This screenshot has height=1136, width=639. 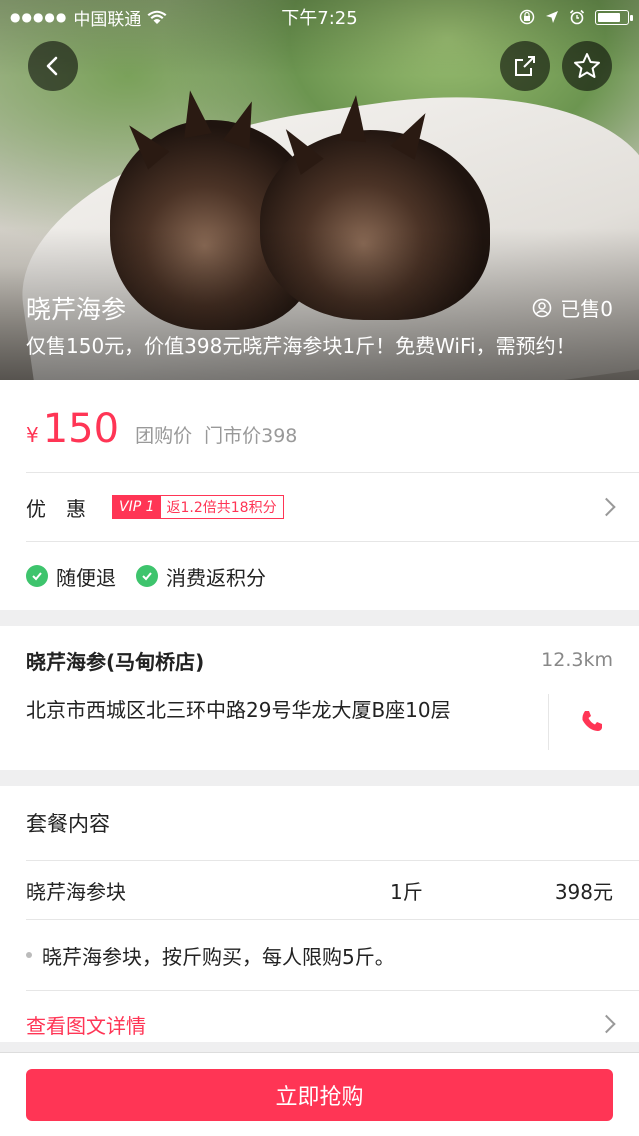 I want to click on bullet-icon, so click(x=29, y=955).